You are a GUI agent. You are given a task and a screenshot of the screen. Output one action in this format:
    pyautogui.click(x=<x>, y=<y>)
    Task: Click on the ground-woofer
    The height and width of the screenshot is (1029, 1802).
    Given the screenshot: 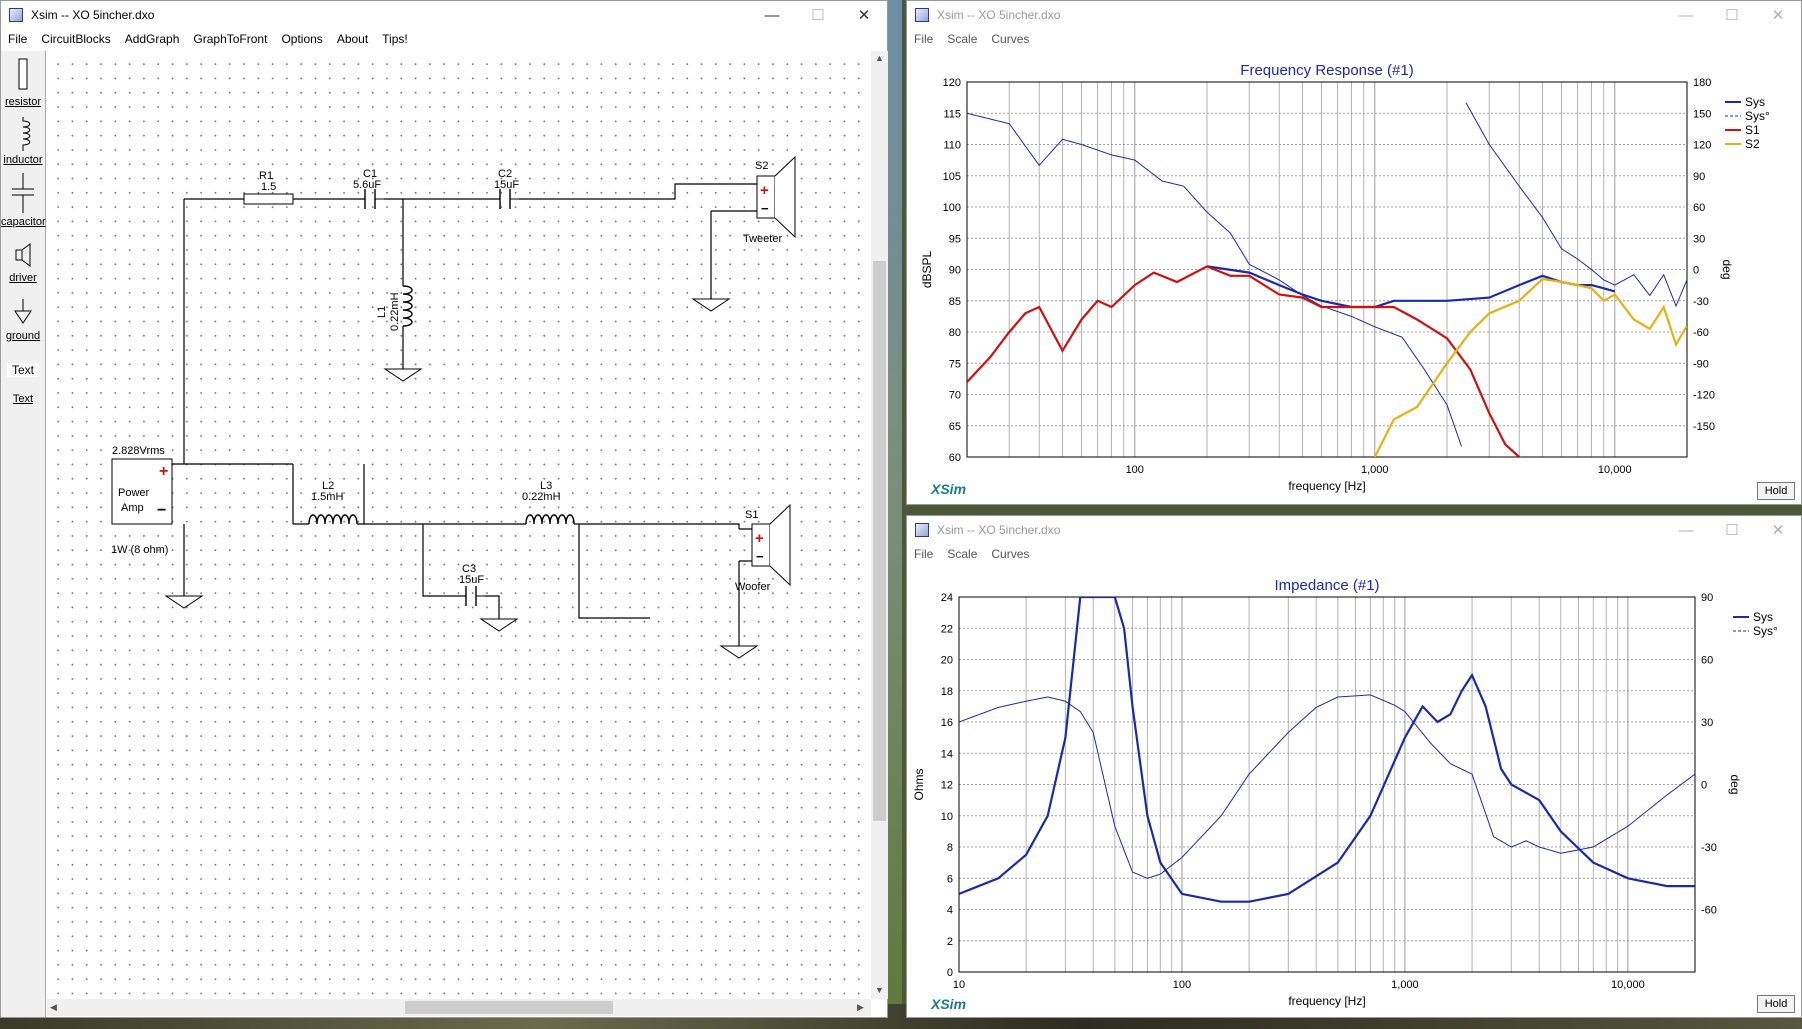 What is the action you would take?
    pyautogui.click(x=739, y=652)
    